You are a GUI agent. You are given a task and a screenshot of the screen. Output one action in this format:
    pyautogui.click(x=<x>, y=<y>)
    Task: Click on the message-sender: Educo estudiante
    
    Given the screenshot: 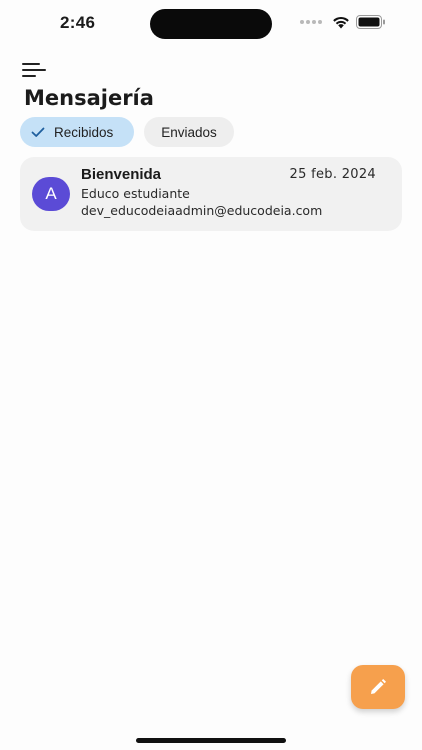 What is the action you would take?
    pyautogui.click(x=135, y=193)
    